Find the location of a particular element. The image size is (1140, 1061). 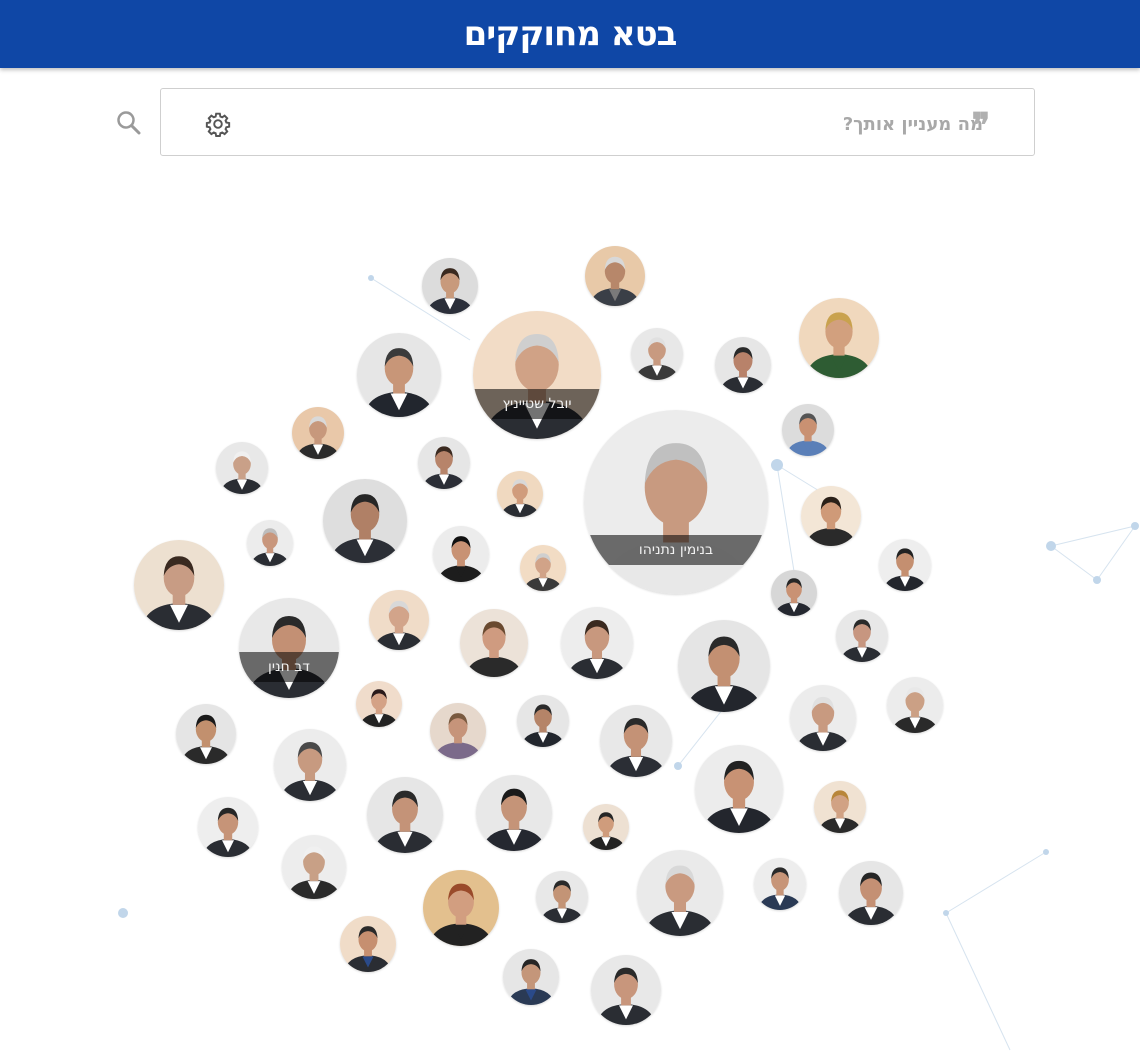

featured-bubble-left: דב חנין is located at coordinates (289, 648).